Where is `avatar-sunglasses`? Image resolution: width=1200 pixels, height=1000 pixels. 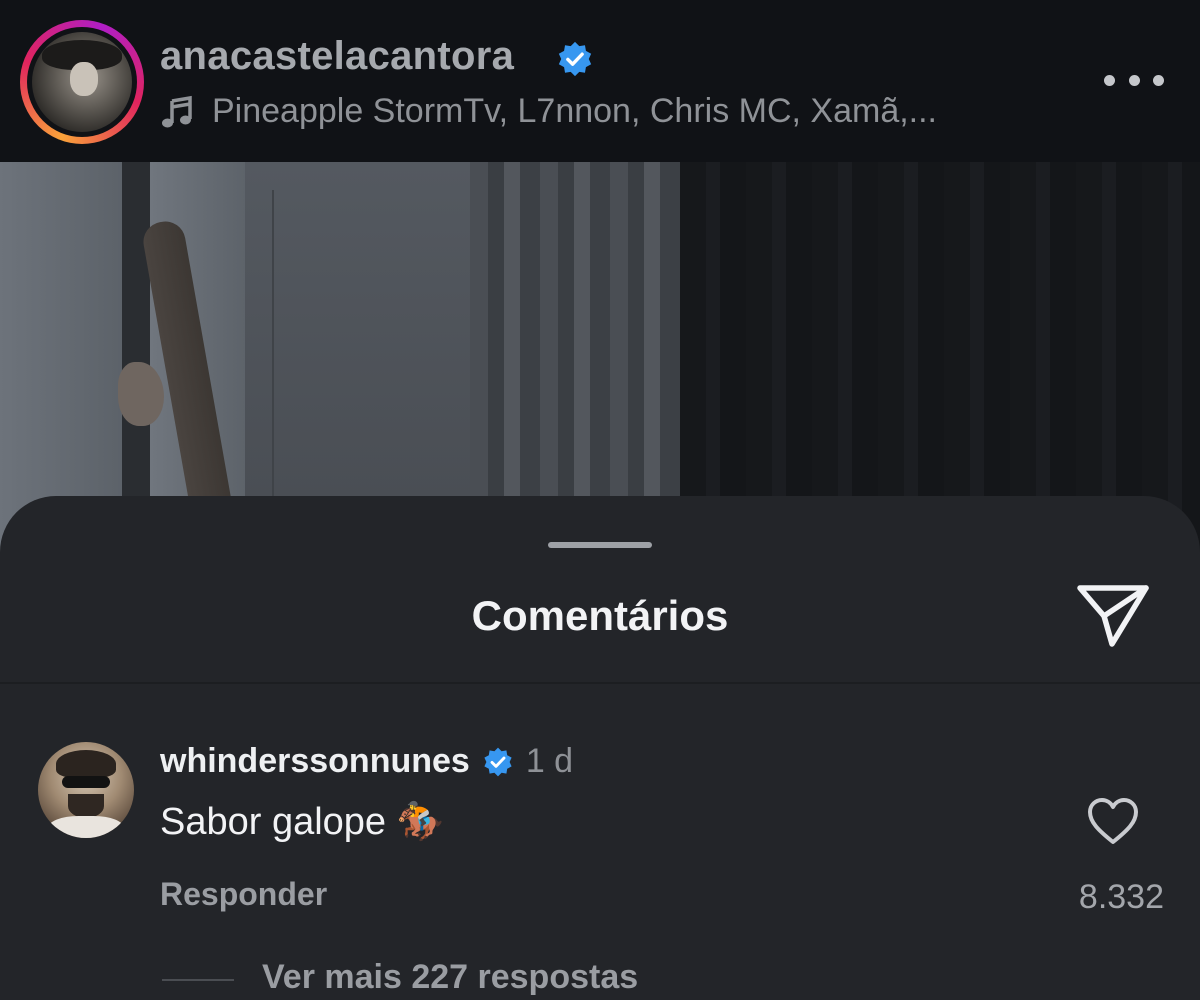 avatar-sunglasses is located at coordinates (86, 782).